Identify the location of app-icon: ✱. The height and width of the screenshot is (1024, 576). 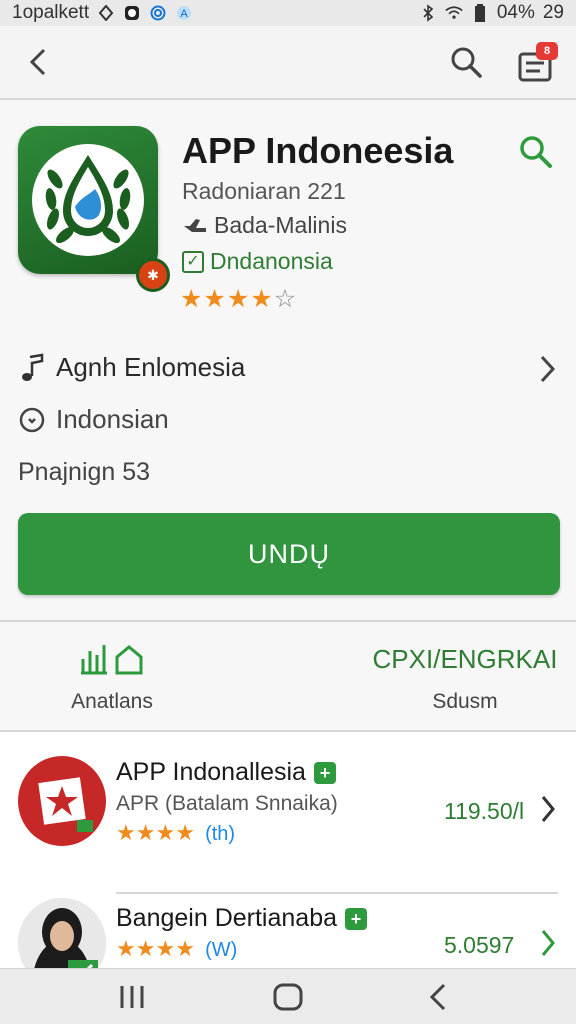
(94, 209).